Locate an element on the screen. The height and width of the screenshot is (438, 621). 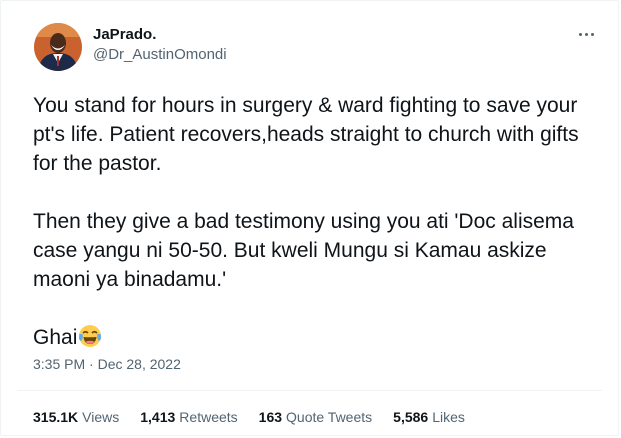
profile-photo-icon is located at coordinates (58, 47).